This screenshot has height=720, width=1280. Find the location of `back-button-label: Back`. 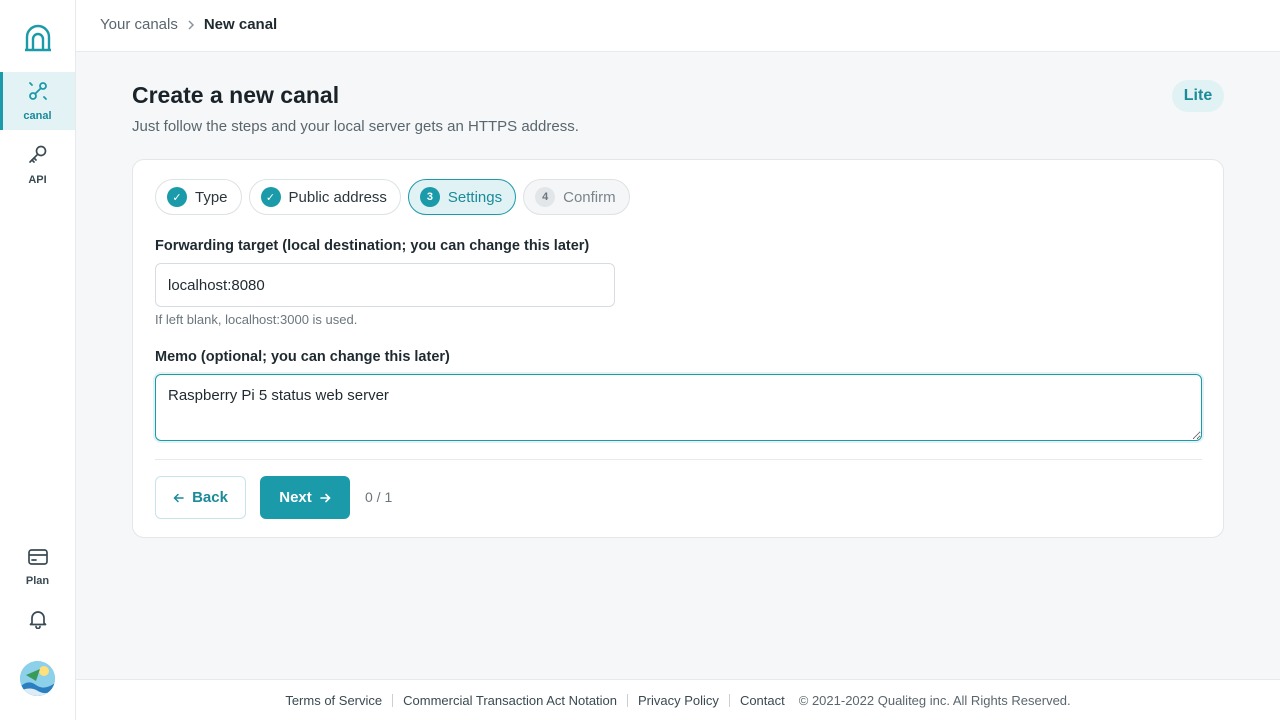

back-button-label: Back is located at coordinates (210, 497).